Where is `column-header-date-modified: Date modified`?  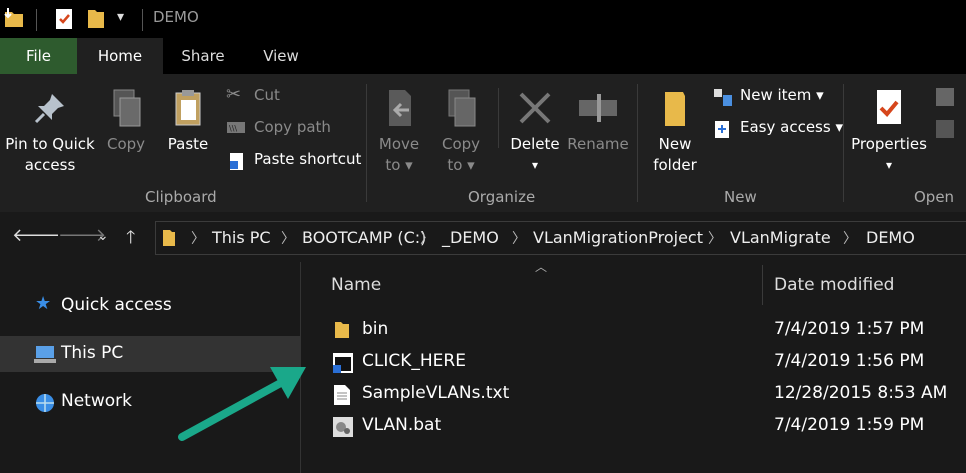
column-header-date-modified: Date modified is located at coordinates (834, 285).